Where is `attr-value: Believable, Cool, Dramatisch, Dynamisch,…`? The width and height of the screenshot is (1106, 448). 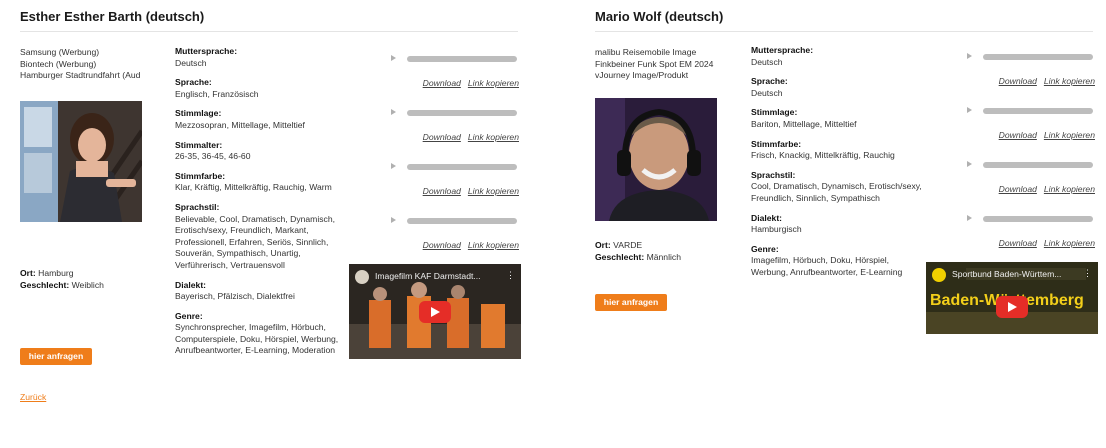 attr-value: Believable, Cool, Dramatisch, Dynamisch,… is located at coordinates (255, 241).